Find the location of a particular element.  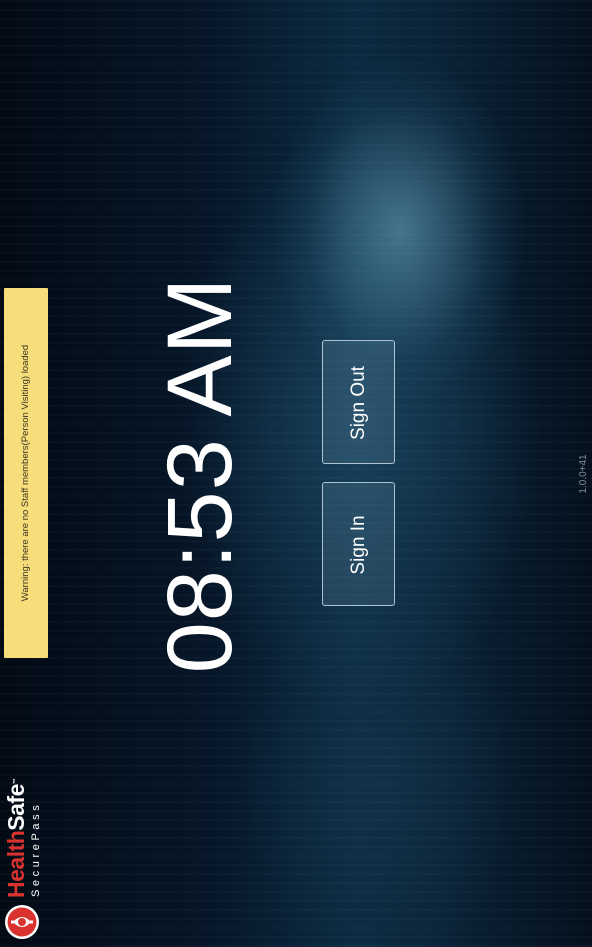

sign-out-label: Sign Out is located at coordinates (358, 403).